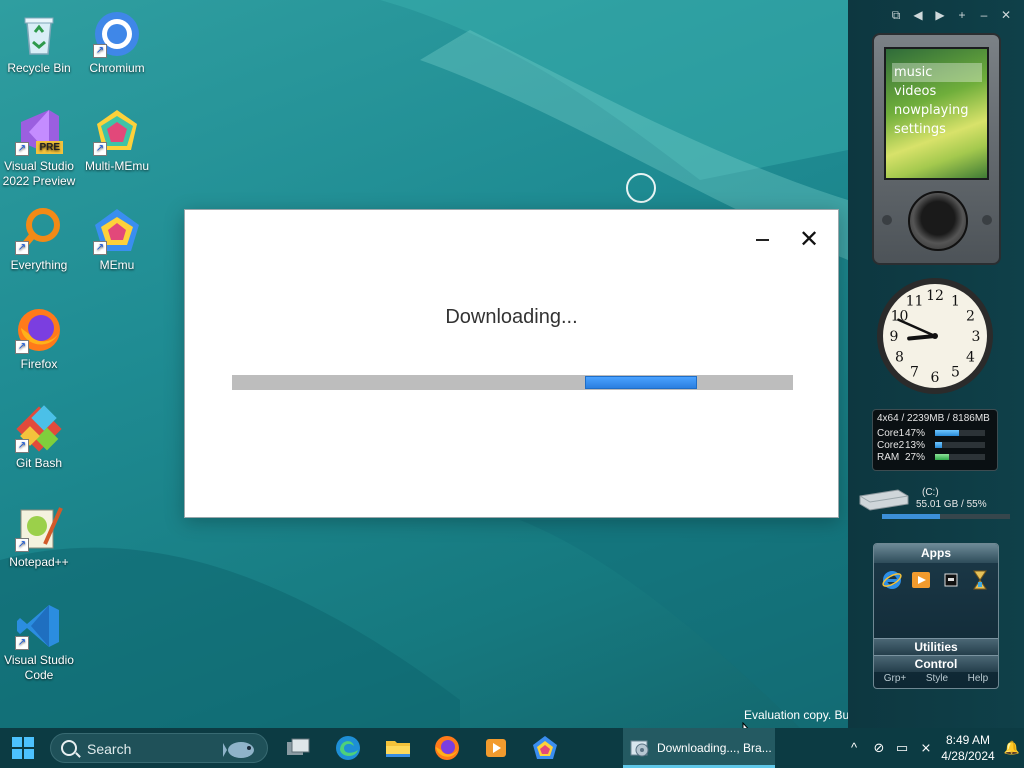  What do you see at coordinates (298, 748) in the screenshot?
I see `taskbar-task-view` at bounding box center [298, 748].